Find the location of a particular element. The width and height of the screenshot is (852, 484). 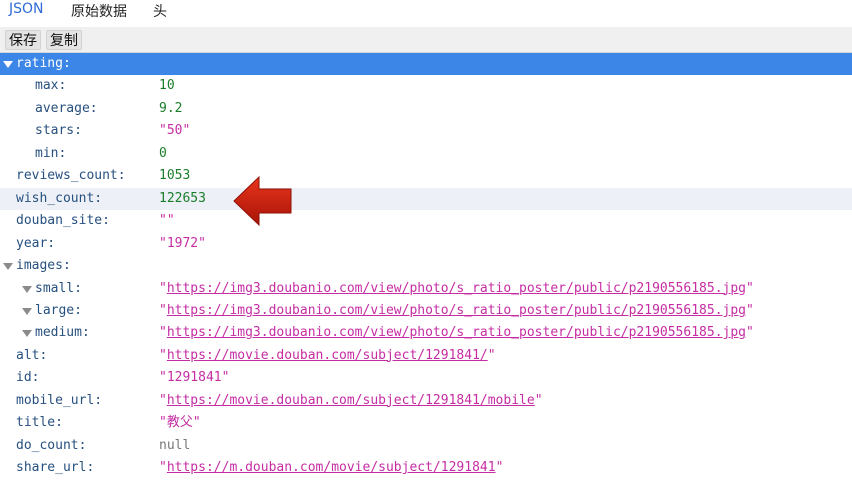

tab-headers: 头 is located at coordinates (160, 11).